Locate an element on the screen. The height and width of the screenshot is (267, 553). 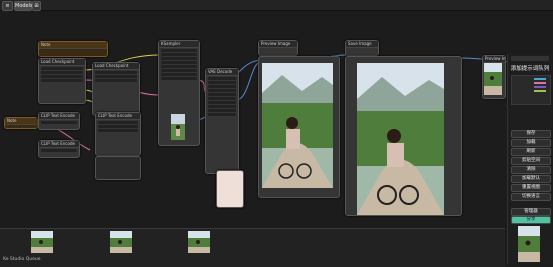
prompt-node-2: CLIP Text Encode is located at coordinates (59, 149).